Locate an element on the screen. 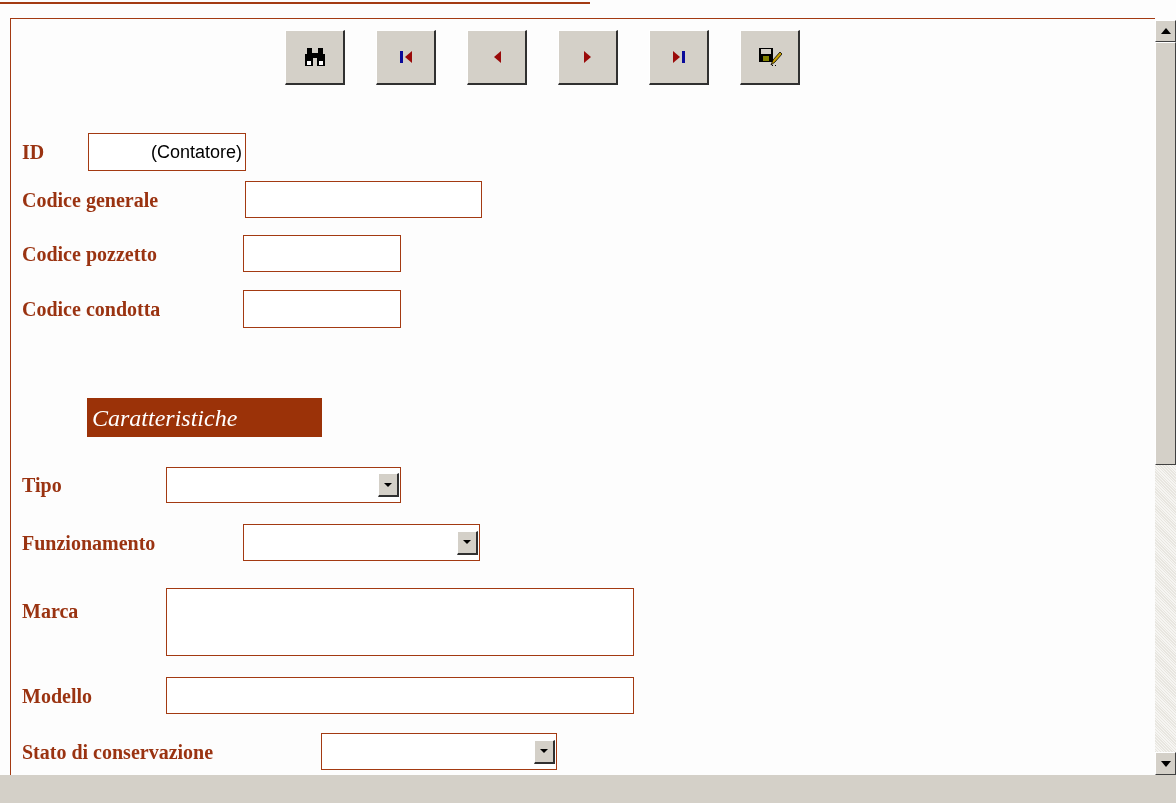  field-label: Codice pozzetto is located at coordinates (89, 253).